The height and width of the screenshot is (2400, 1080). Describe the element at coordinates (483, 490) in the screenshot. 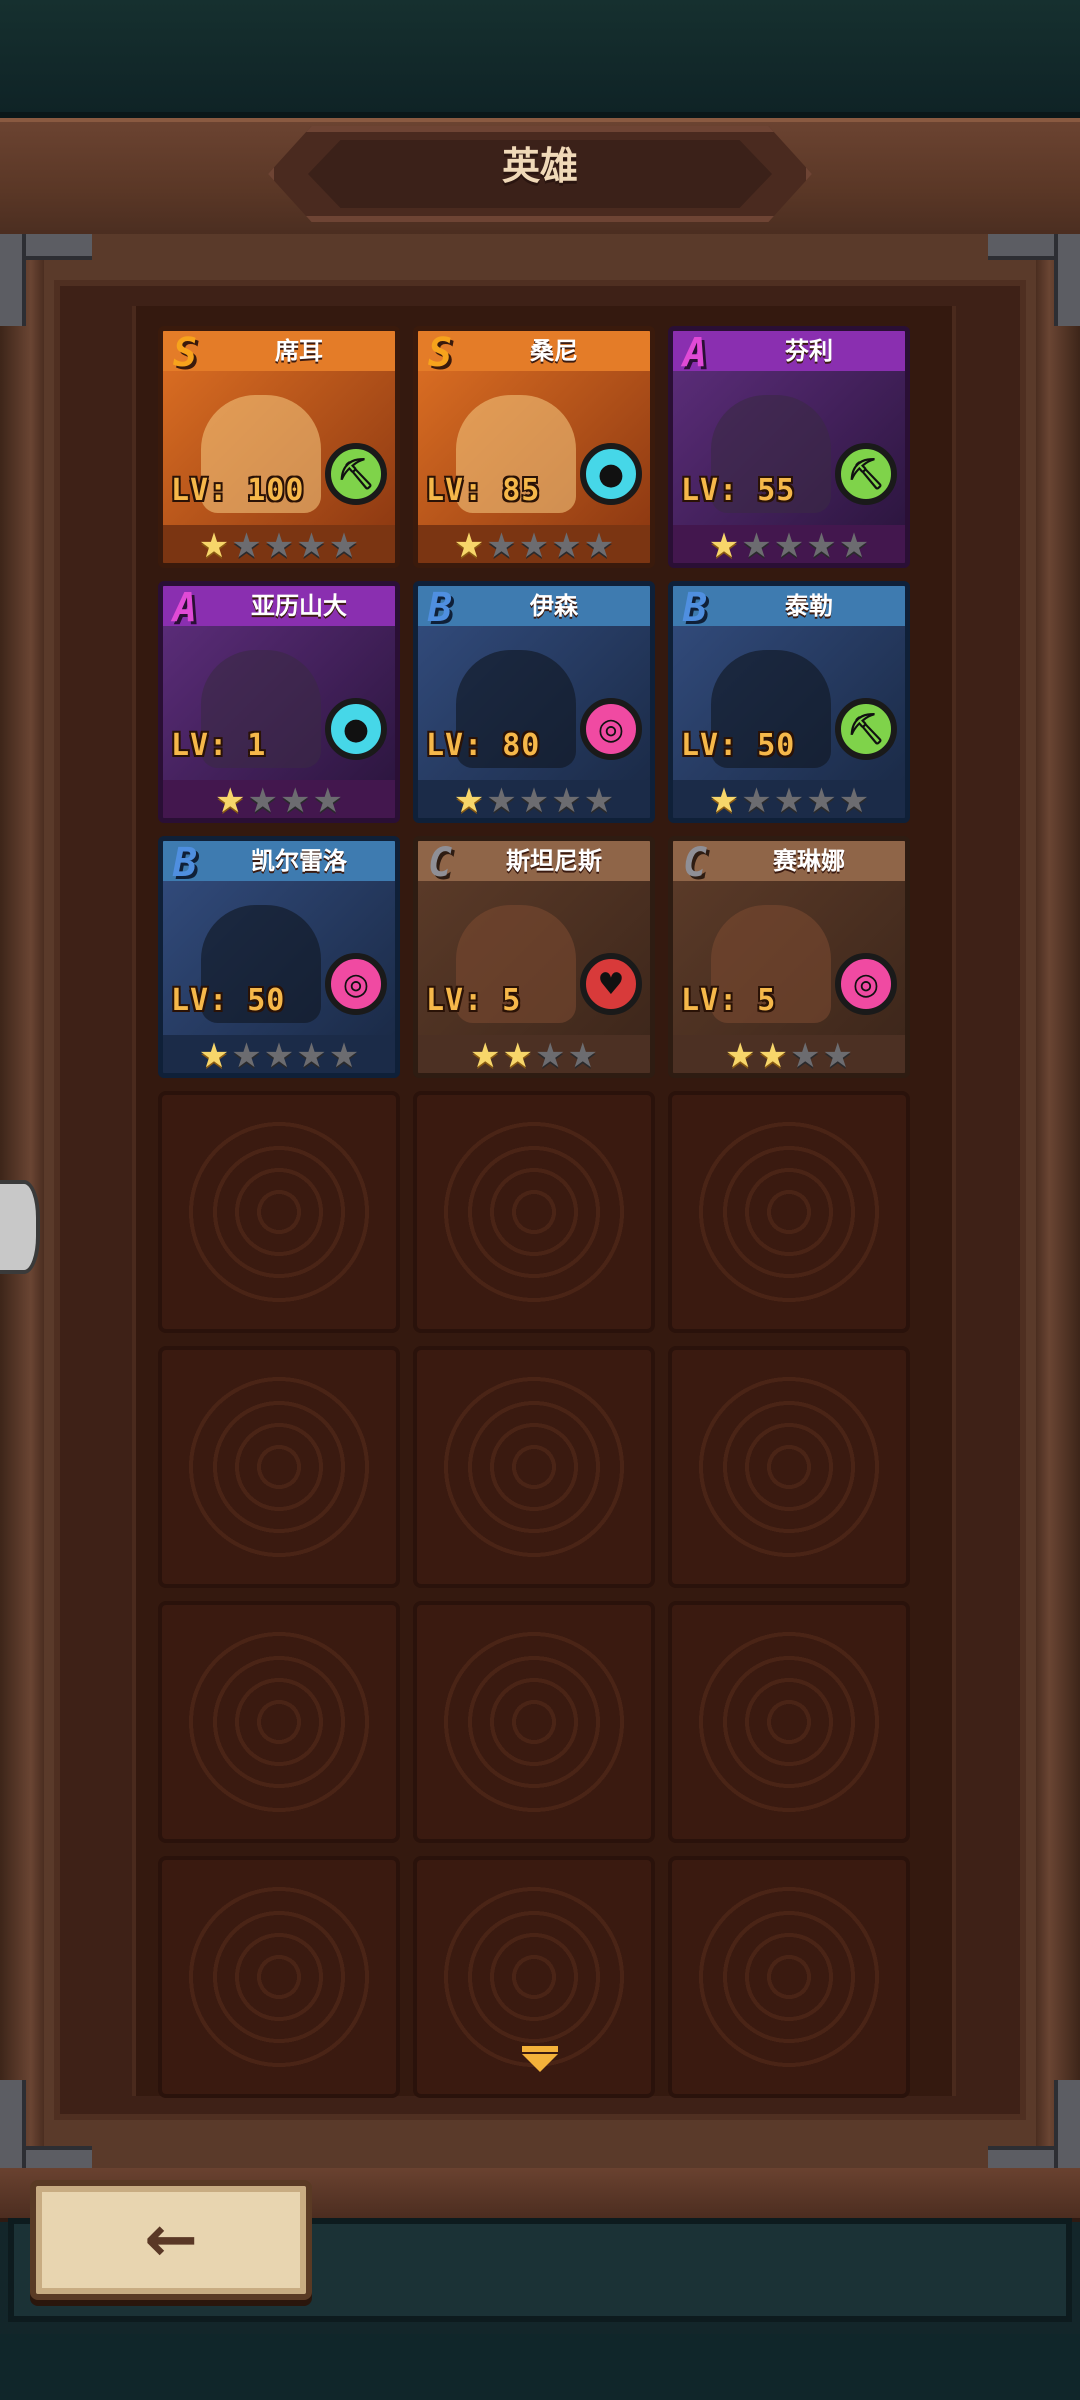

I see `hero-level: LV: 85` at that location.